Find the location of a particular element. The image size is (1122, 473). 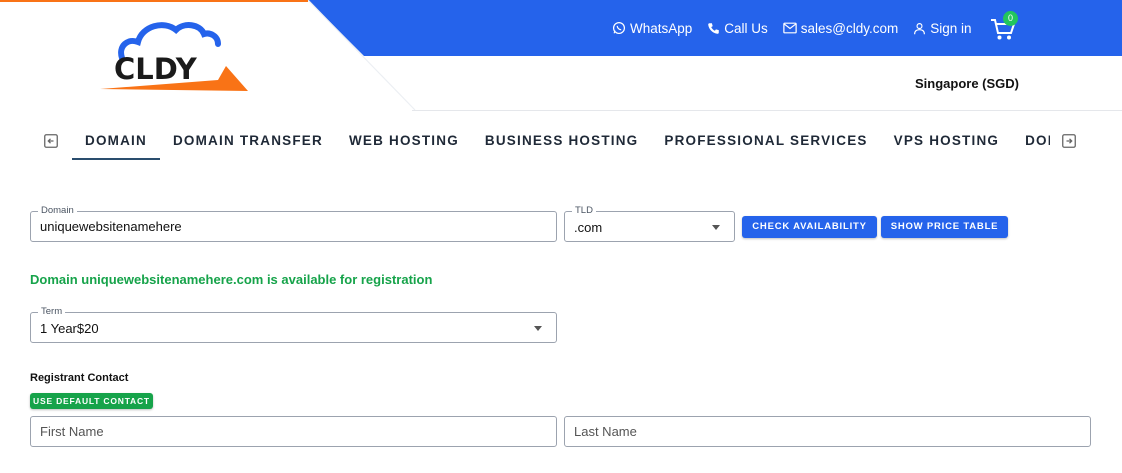

tab-professional-services: PROFESSIONAL SERVICES is located at coordinates (765, 143).